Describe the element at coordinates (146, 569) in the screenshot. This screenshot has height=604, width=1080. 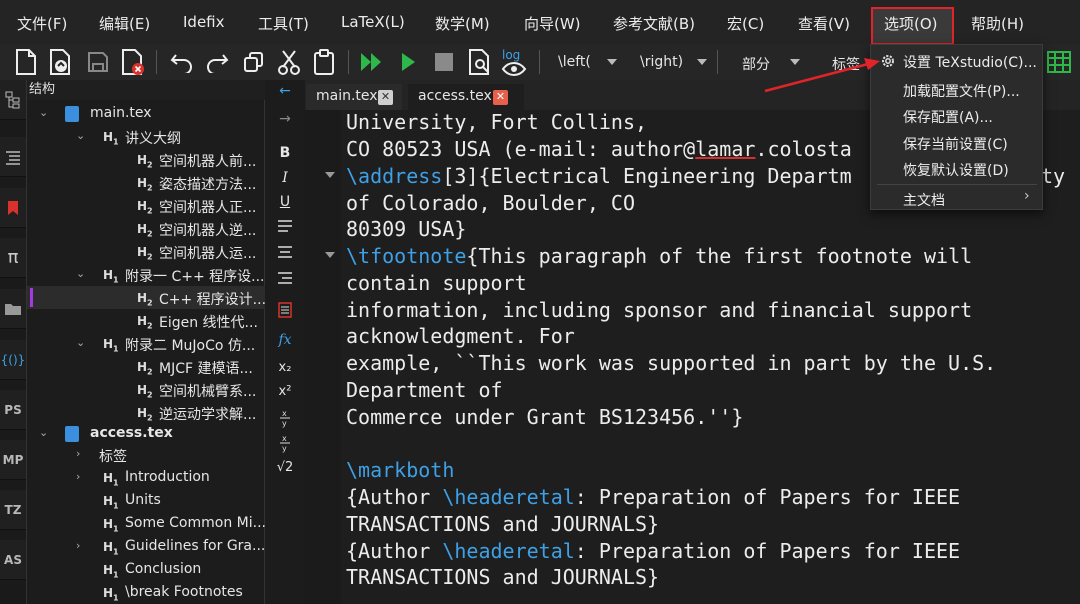
I see `tree-section: H1 Conclusion` at that location.